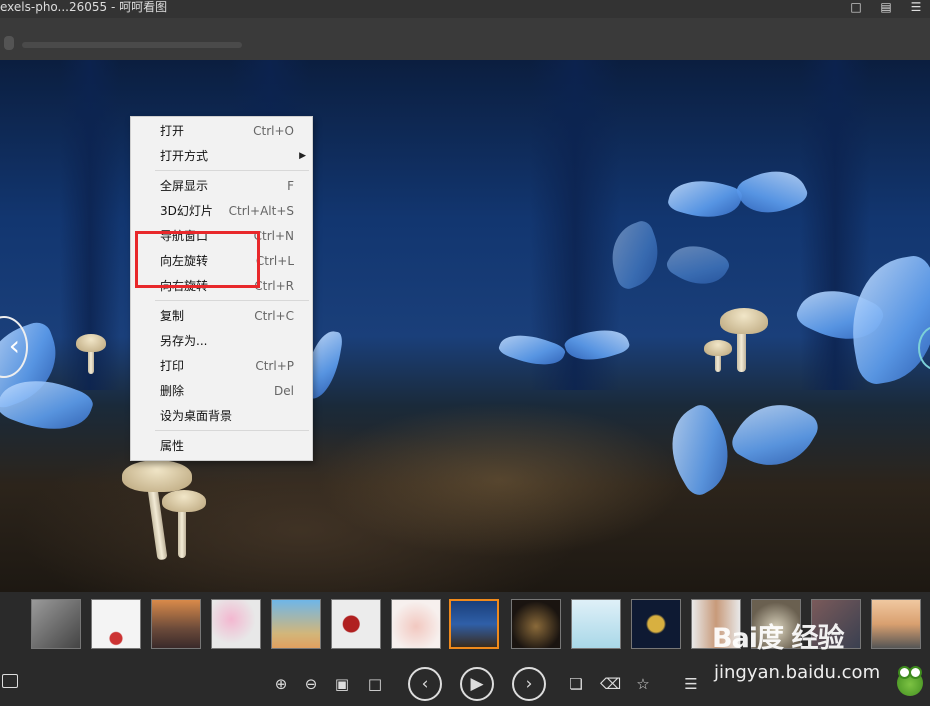 The height and width of the screenshot is (706, 930). What do you see at coordinates (465, 39) in the screenshot?
I see `toolbar-strip` at bounding box center [465, 39].